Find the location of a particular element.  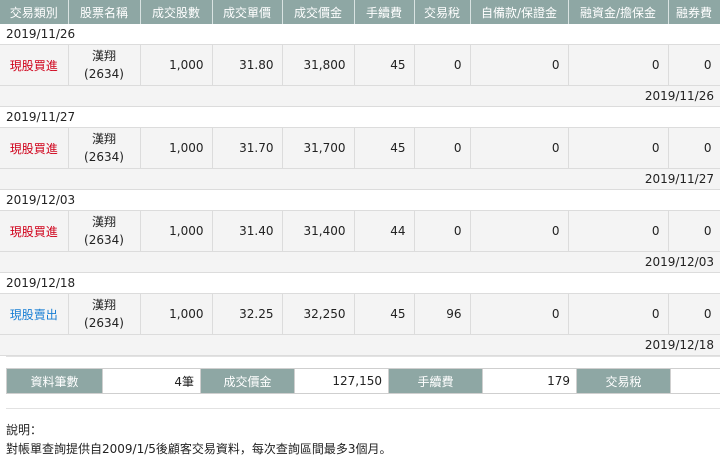

trade-date-row: 2019/12/18 is located at coordinates (360, 283).